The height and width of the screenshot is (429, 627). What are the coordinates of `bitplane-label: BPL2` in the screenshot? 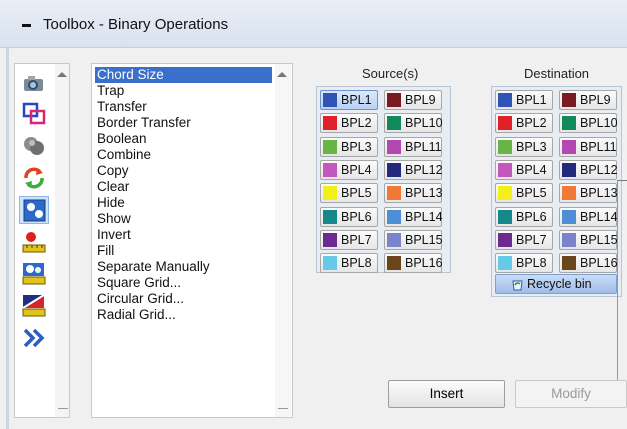 It's located at (356, 123).